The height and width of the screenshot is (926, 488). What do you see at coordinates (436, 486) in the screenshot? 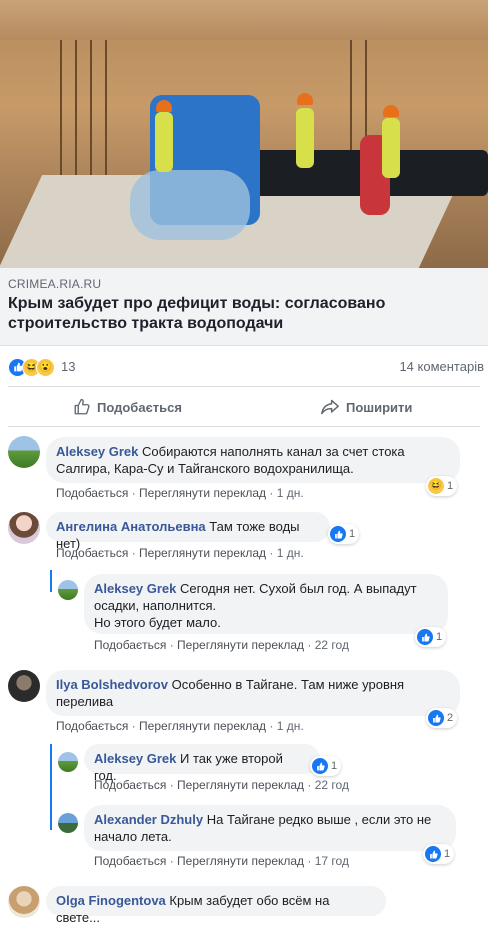
I see `haha-icon: 😆` at bounding box center [436, 486].